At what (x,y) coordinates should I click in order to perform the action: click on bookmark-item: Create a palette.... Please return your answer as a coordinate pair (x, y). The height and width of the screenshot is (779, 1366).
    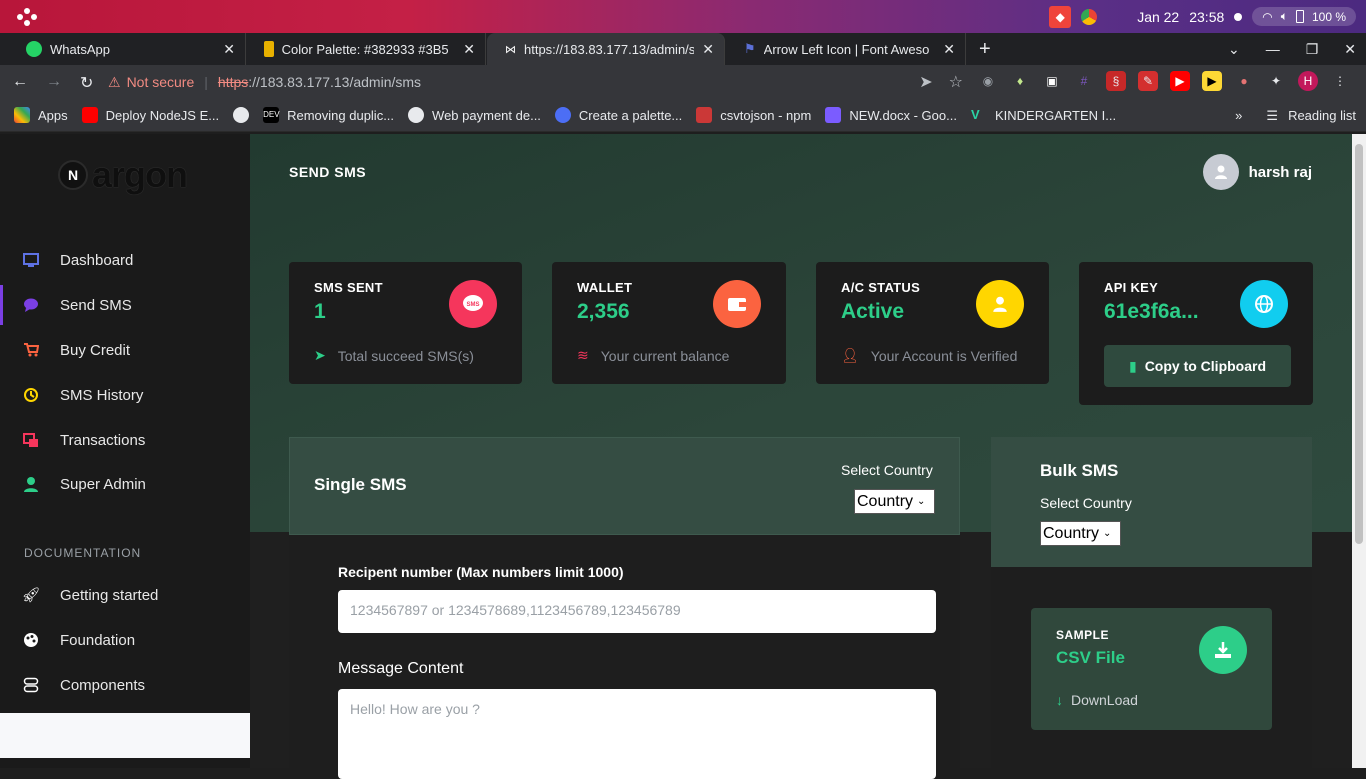
    Looking at the image, I should click on (618, 115).